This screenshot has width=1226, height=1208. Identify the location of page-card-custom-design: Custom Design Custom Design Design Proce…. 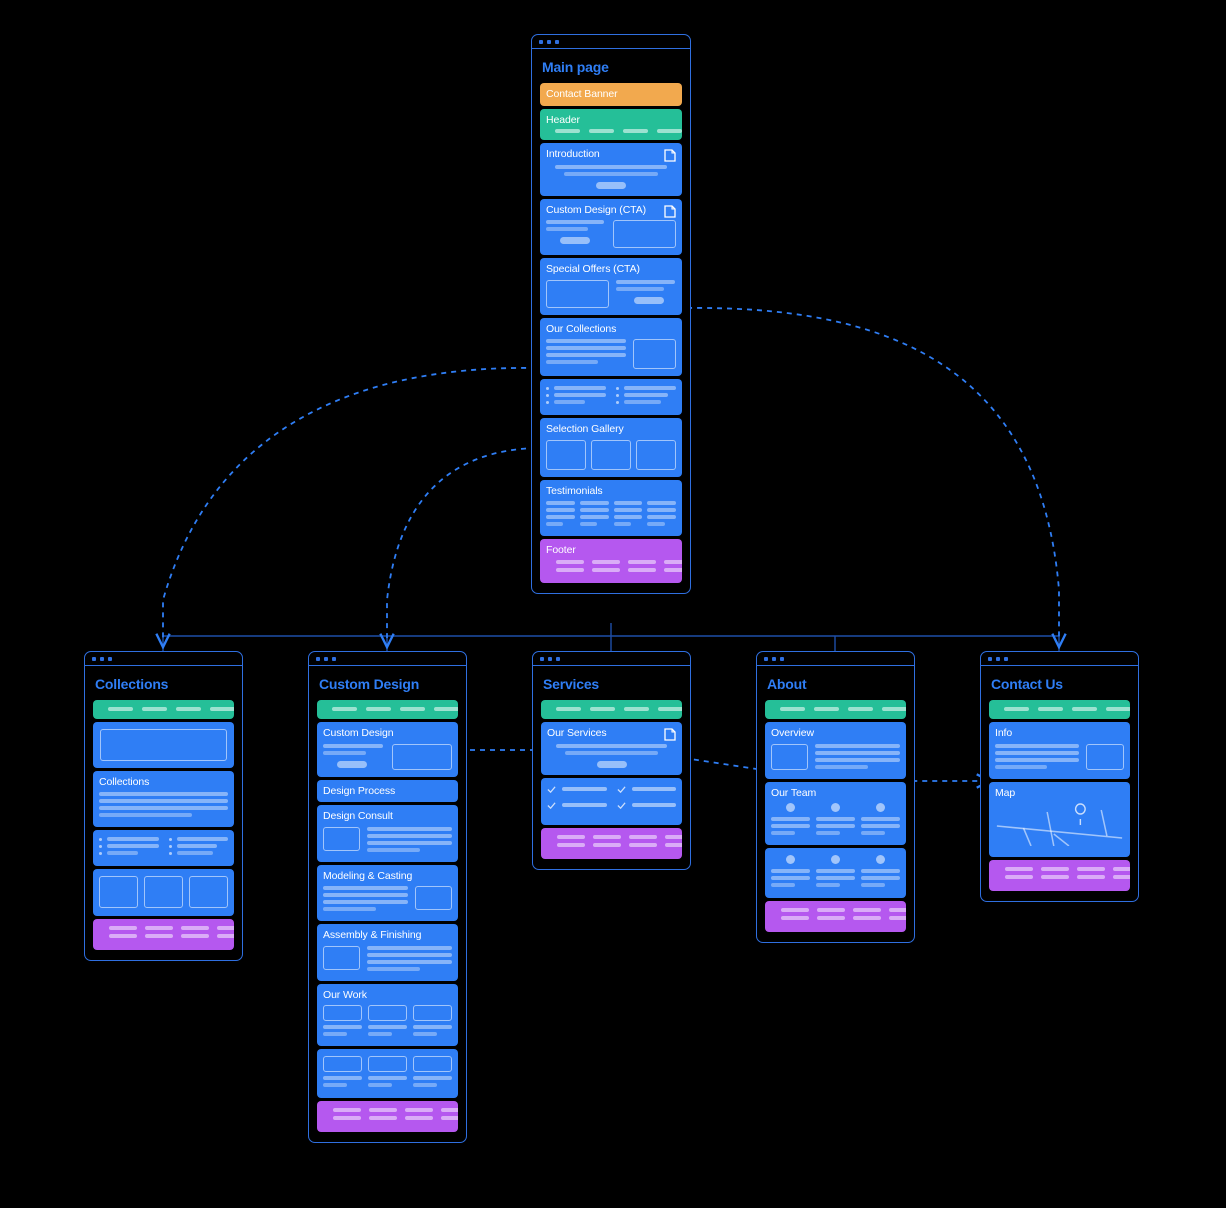
(387, 897).